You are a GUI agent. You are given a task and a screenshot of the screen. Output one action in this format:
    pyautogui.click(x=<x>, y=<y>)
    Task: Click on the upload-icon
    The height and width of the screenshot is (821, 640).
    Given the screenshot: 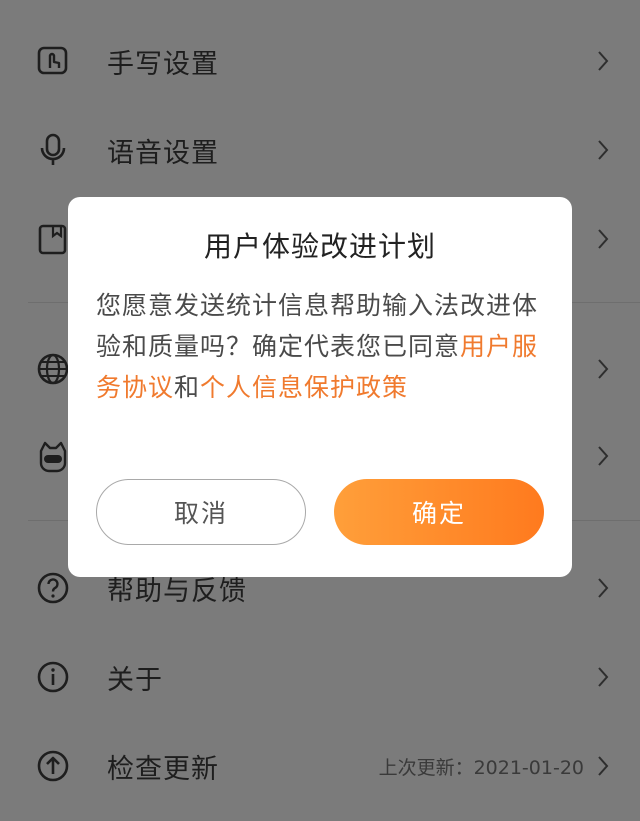 What is the action you would take?
    pyautogui.click(x=53, y=766)
    